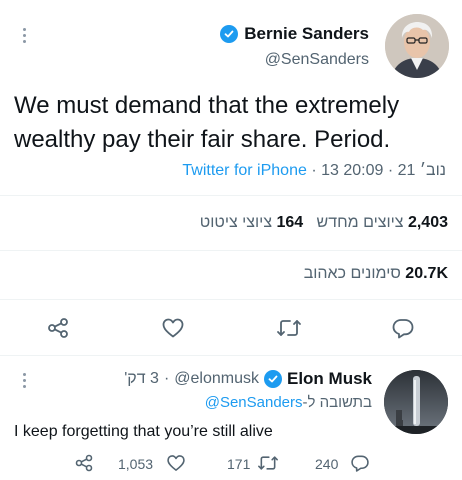 The image size is (462, 480). I want to click on main-tweet-meta: Twitter for iPhone · 13 נוב׳ 21 · 20:09, so click(314, 171).